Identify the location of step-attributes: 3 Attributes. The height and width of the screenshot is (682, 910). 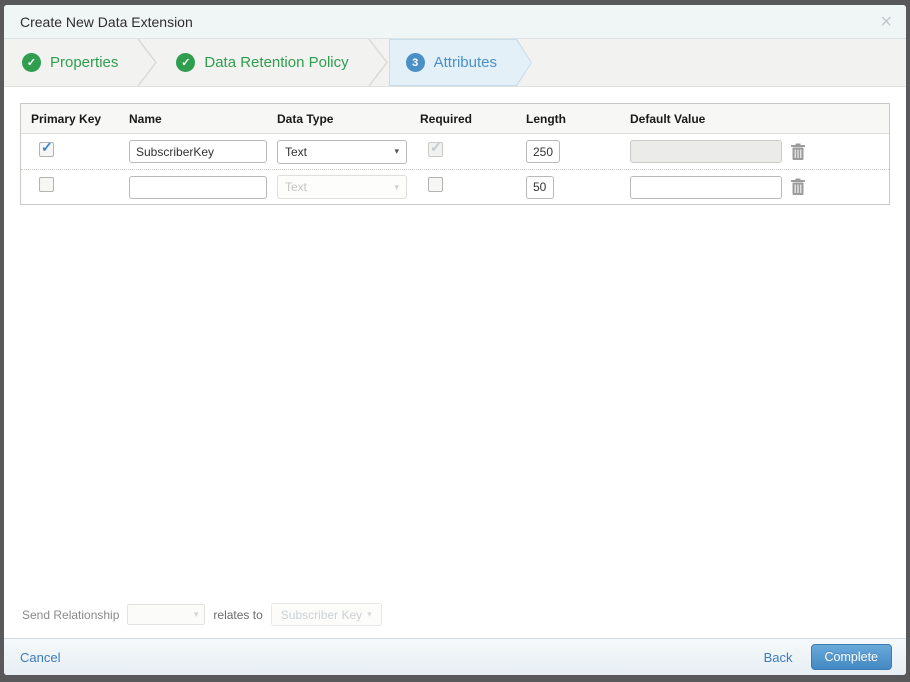
(460, 62).